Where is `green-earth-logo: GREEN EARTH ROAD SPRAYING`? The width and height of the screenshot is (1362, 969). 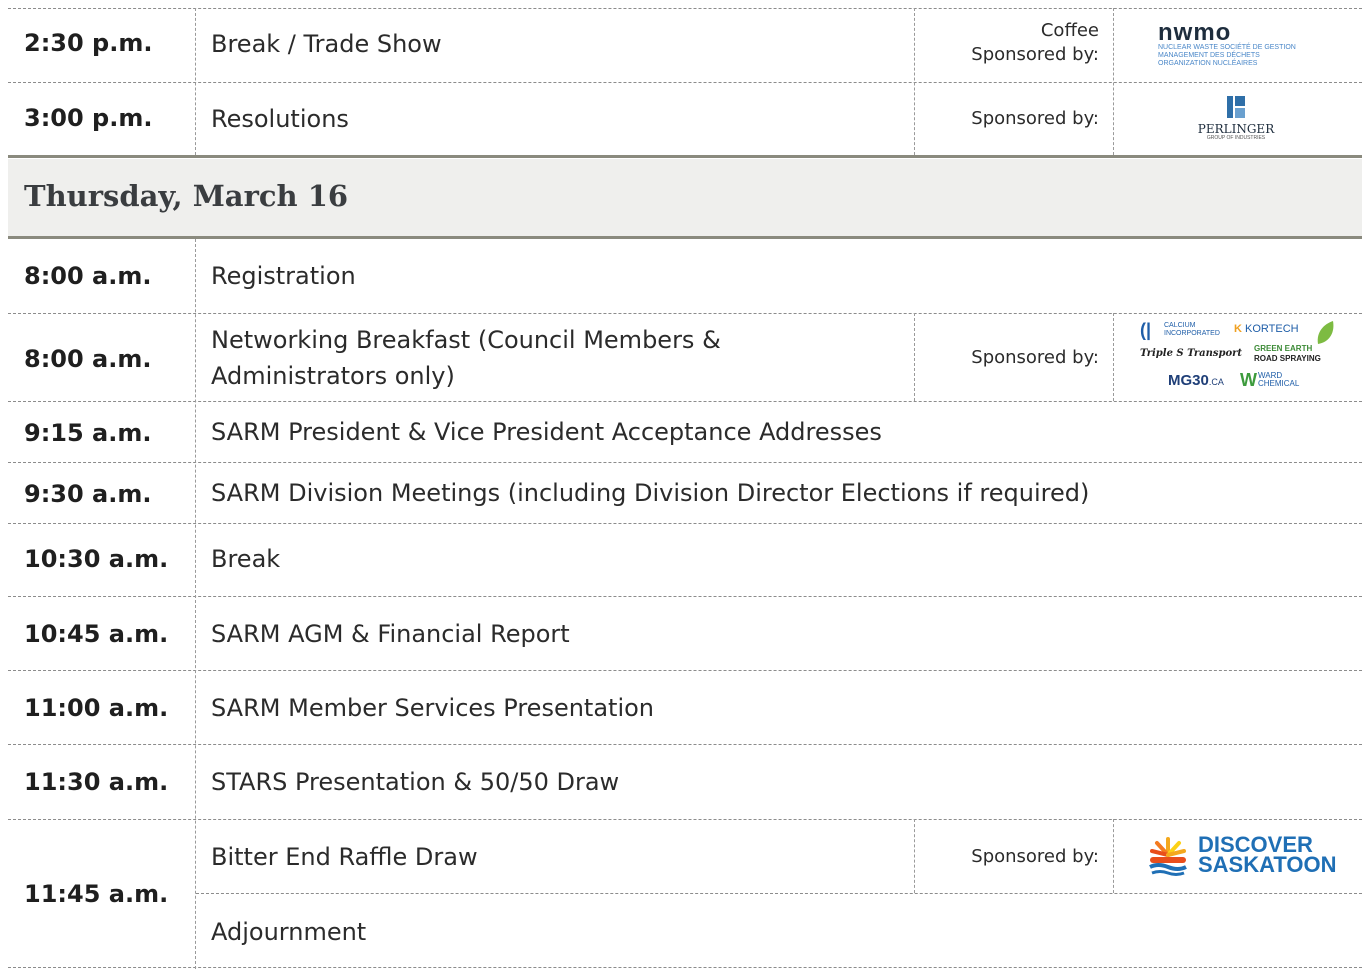 green-earth-logo: GREEN EARTH ROAD SPRAYING is located at coordinates (1287, 354).